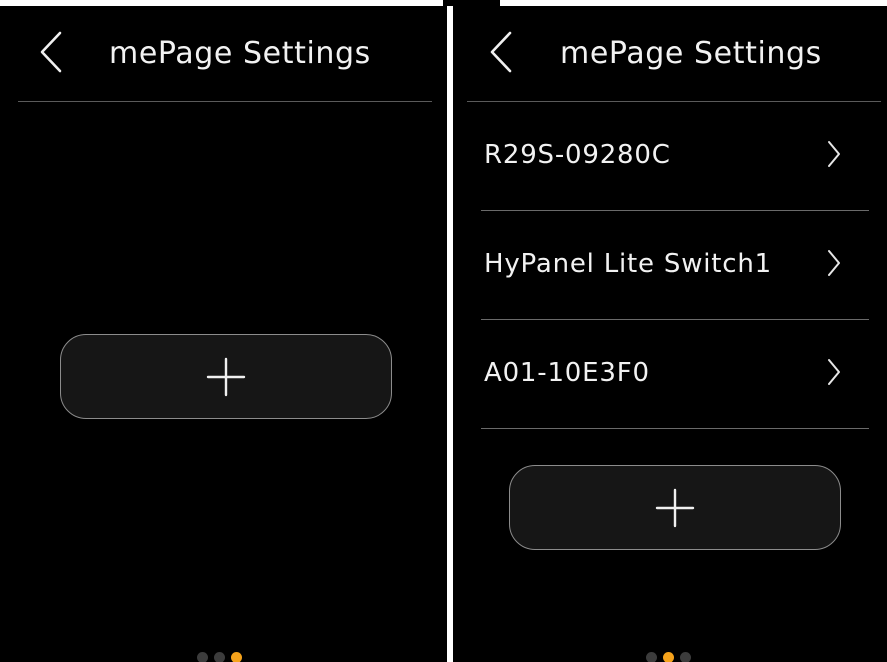 The image size is (887, 662). I want to click on device-label: R29S-09280C, so click(577, 155).